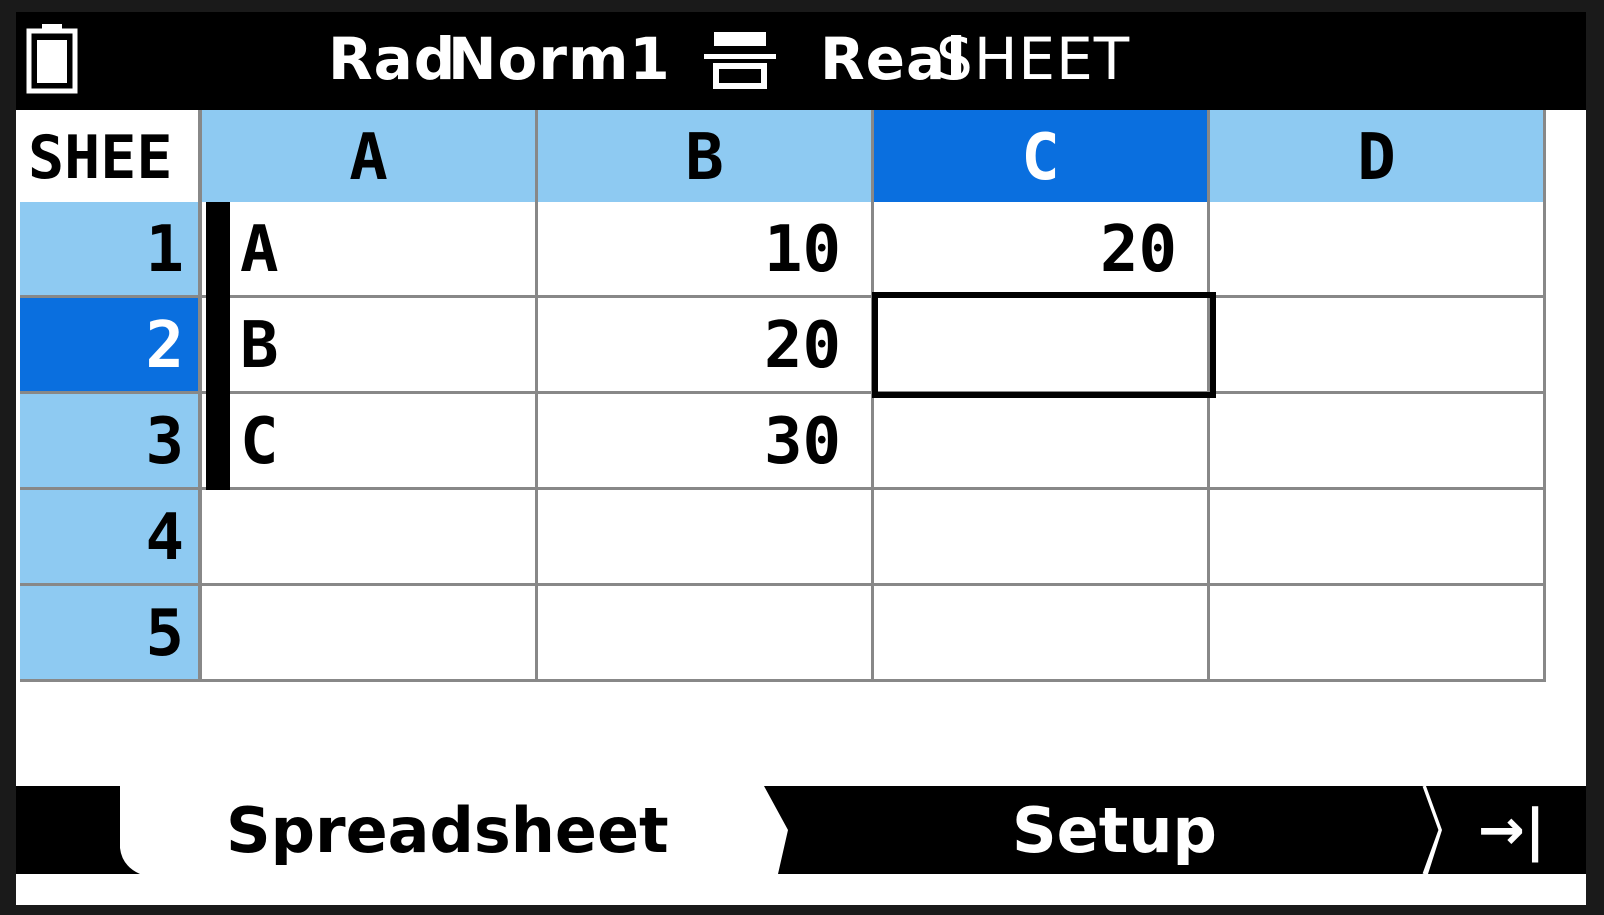  What do you see at coordinates (111, 250) in the screenshot?
I see `row-header-1: 1` at bounding box center [111, 250].